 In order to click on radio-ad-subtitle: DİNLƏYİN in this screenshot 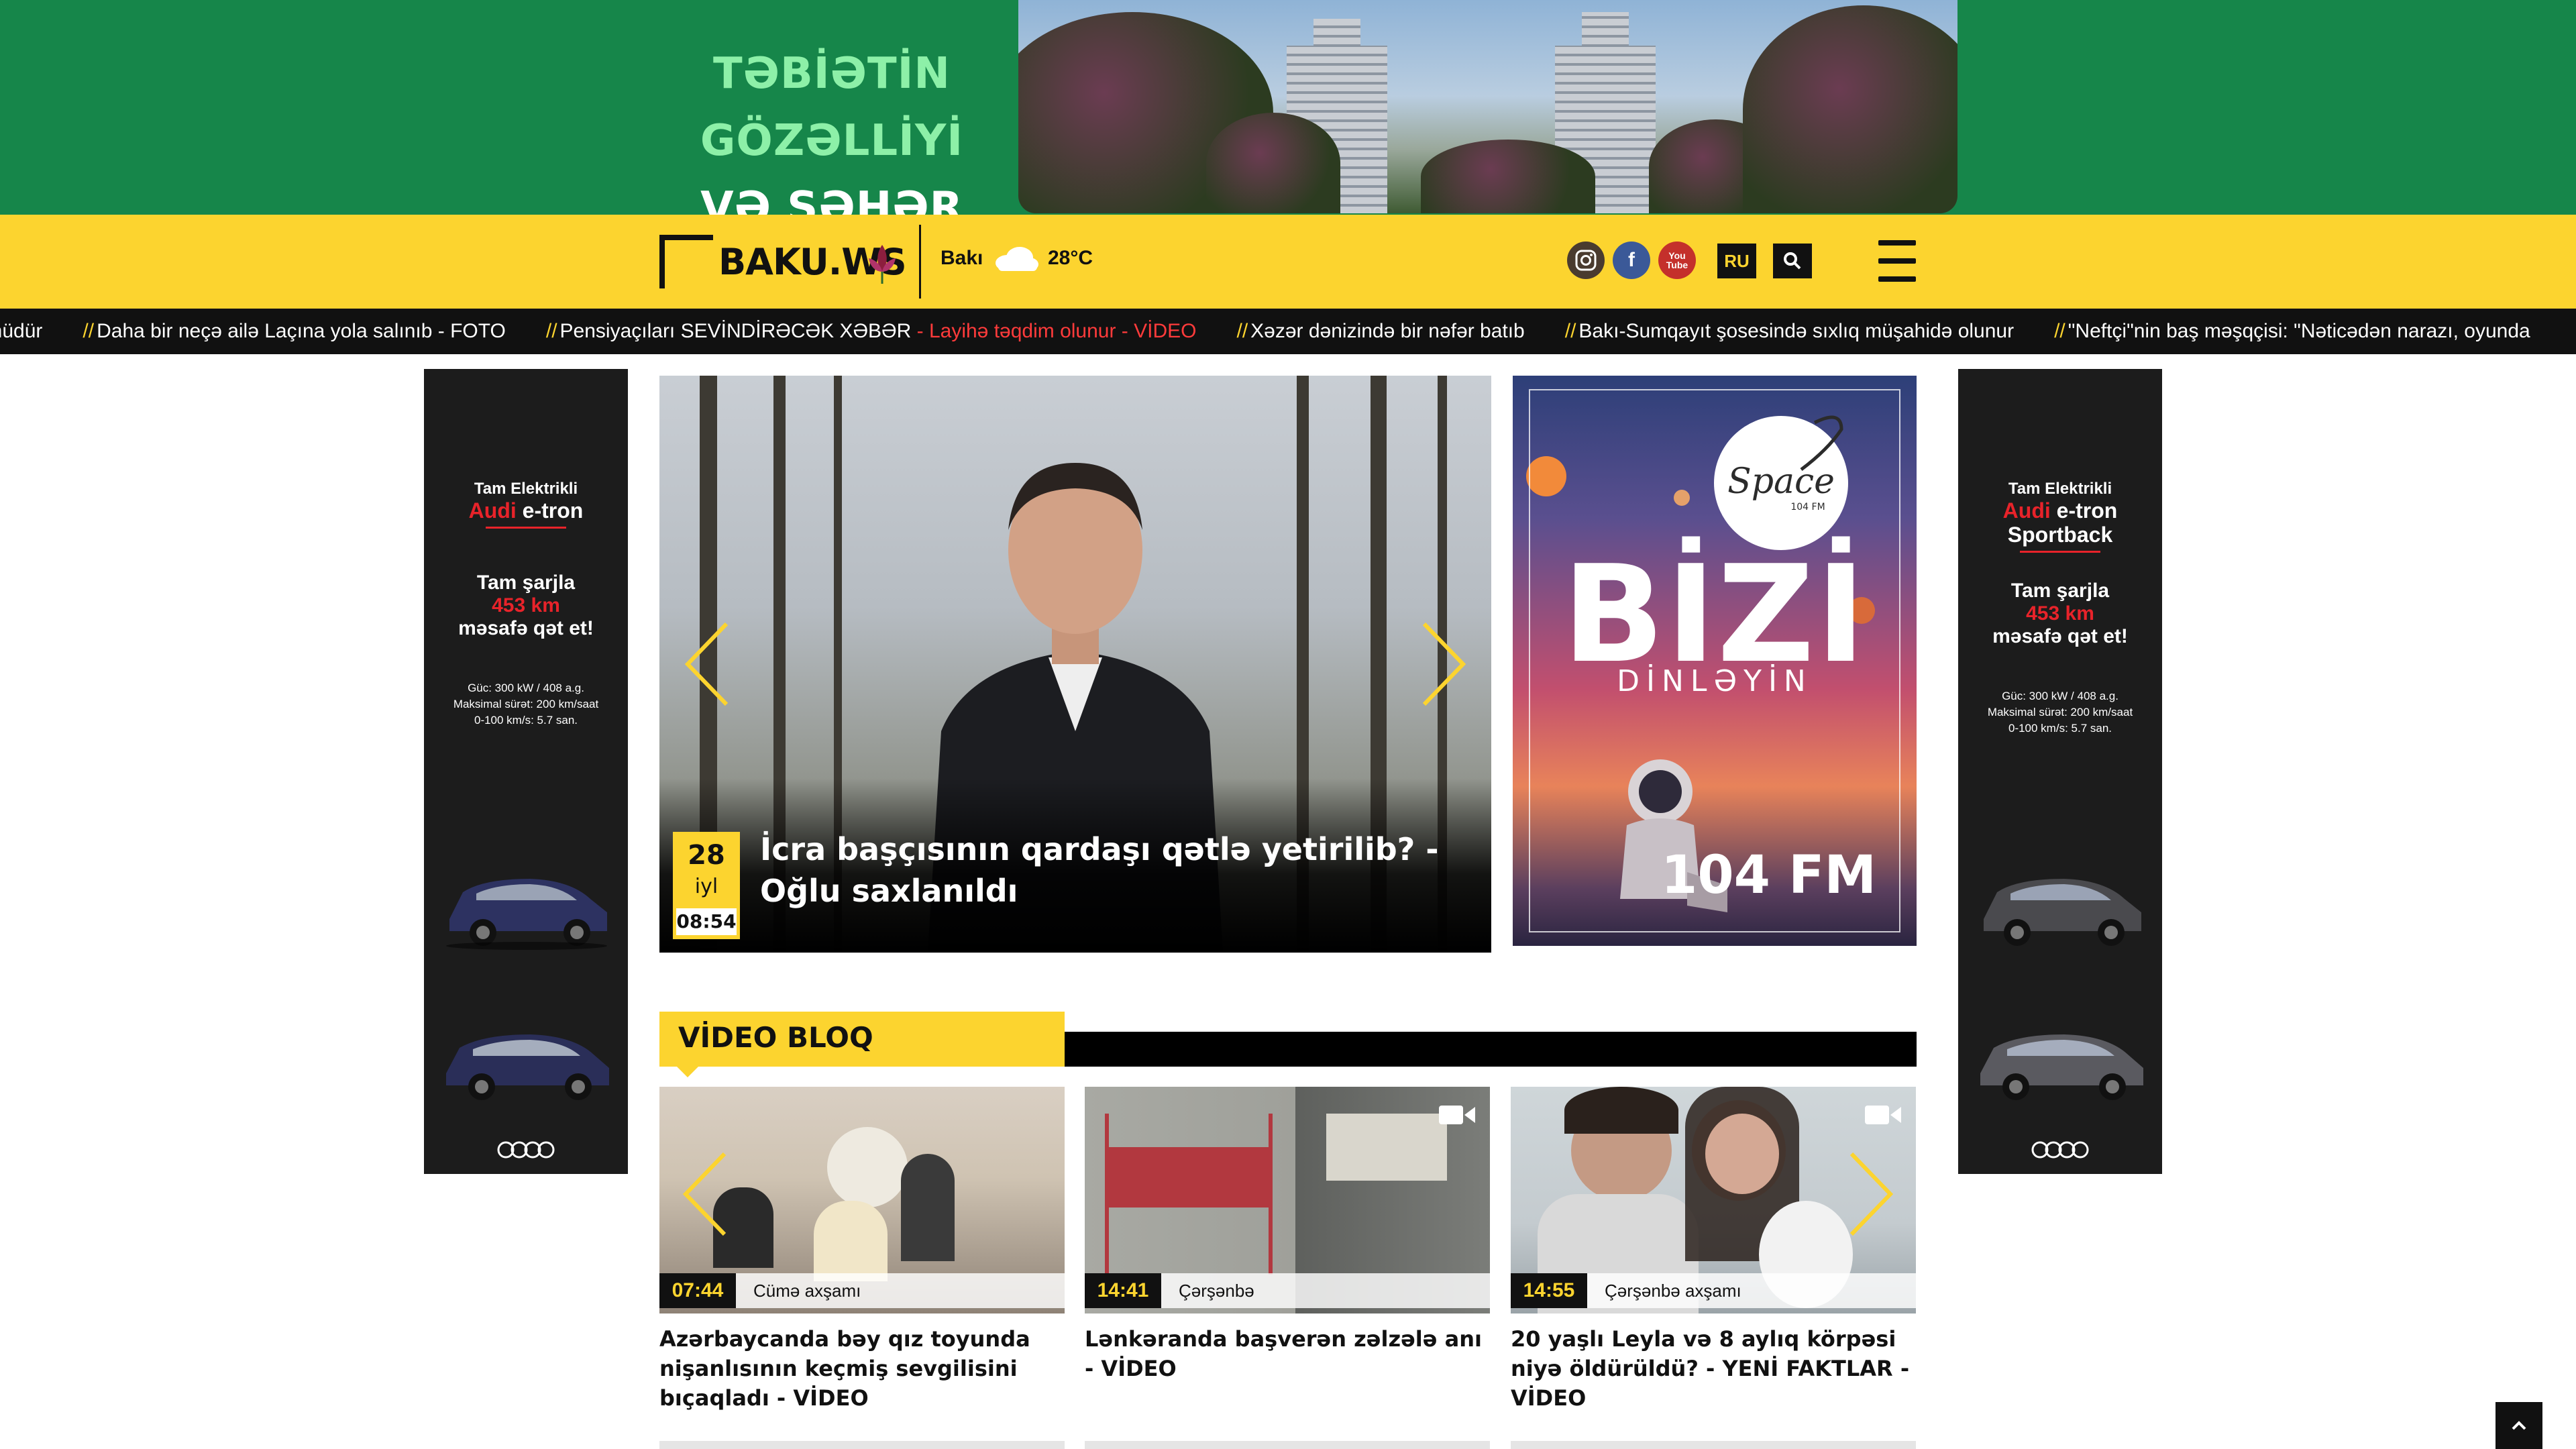, I will do `click(1715, 681)`.